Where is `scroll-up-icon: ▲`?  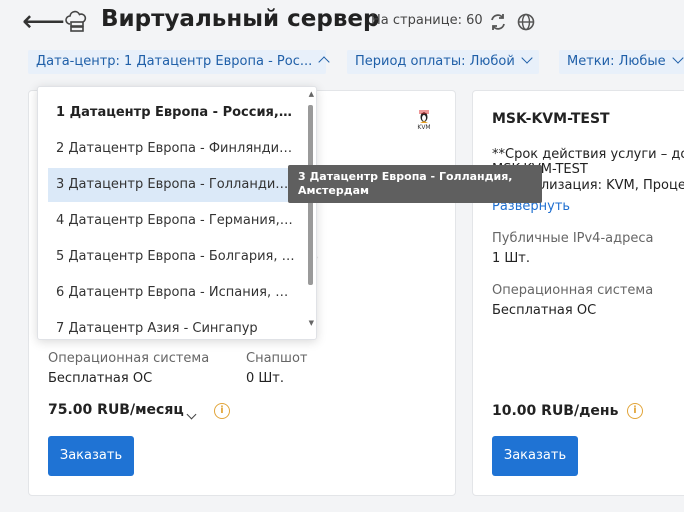
scroll-up-icon: ▲ is located at coordinates (311, 94).